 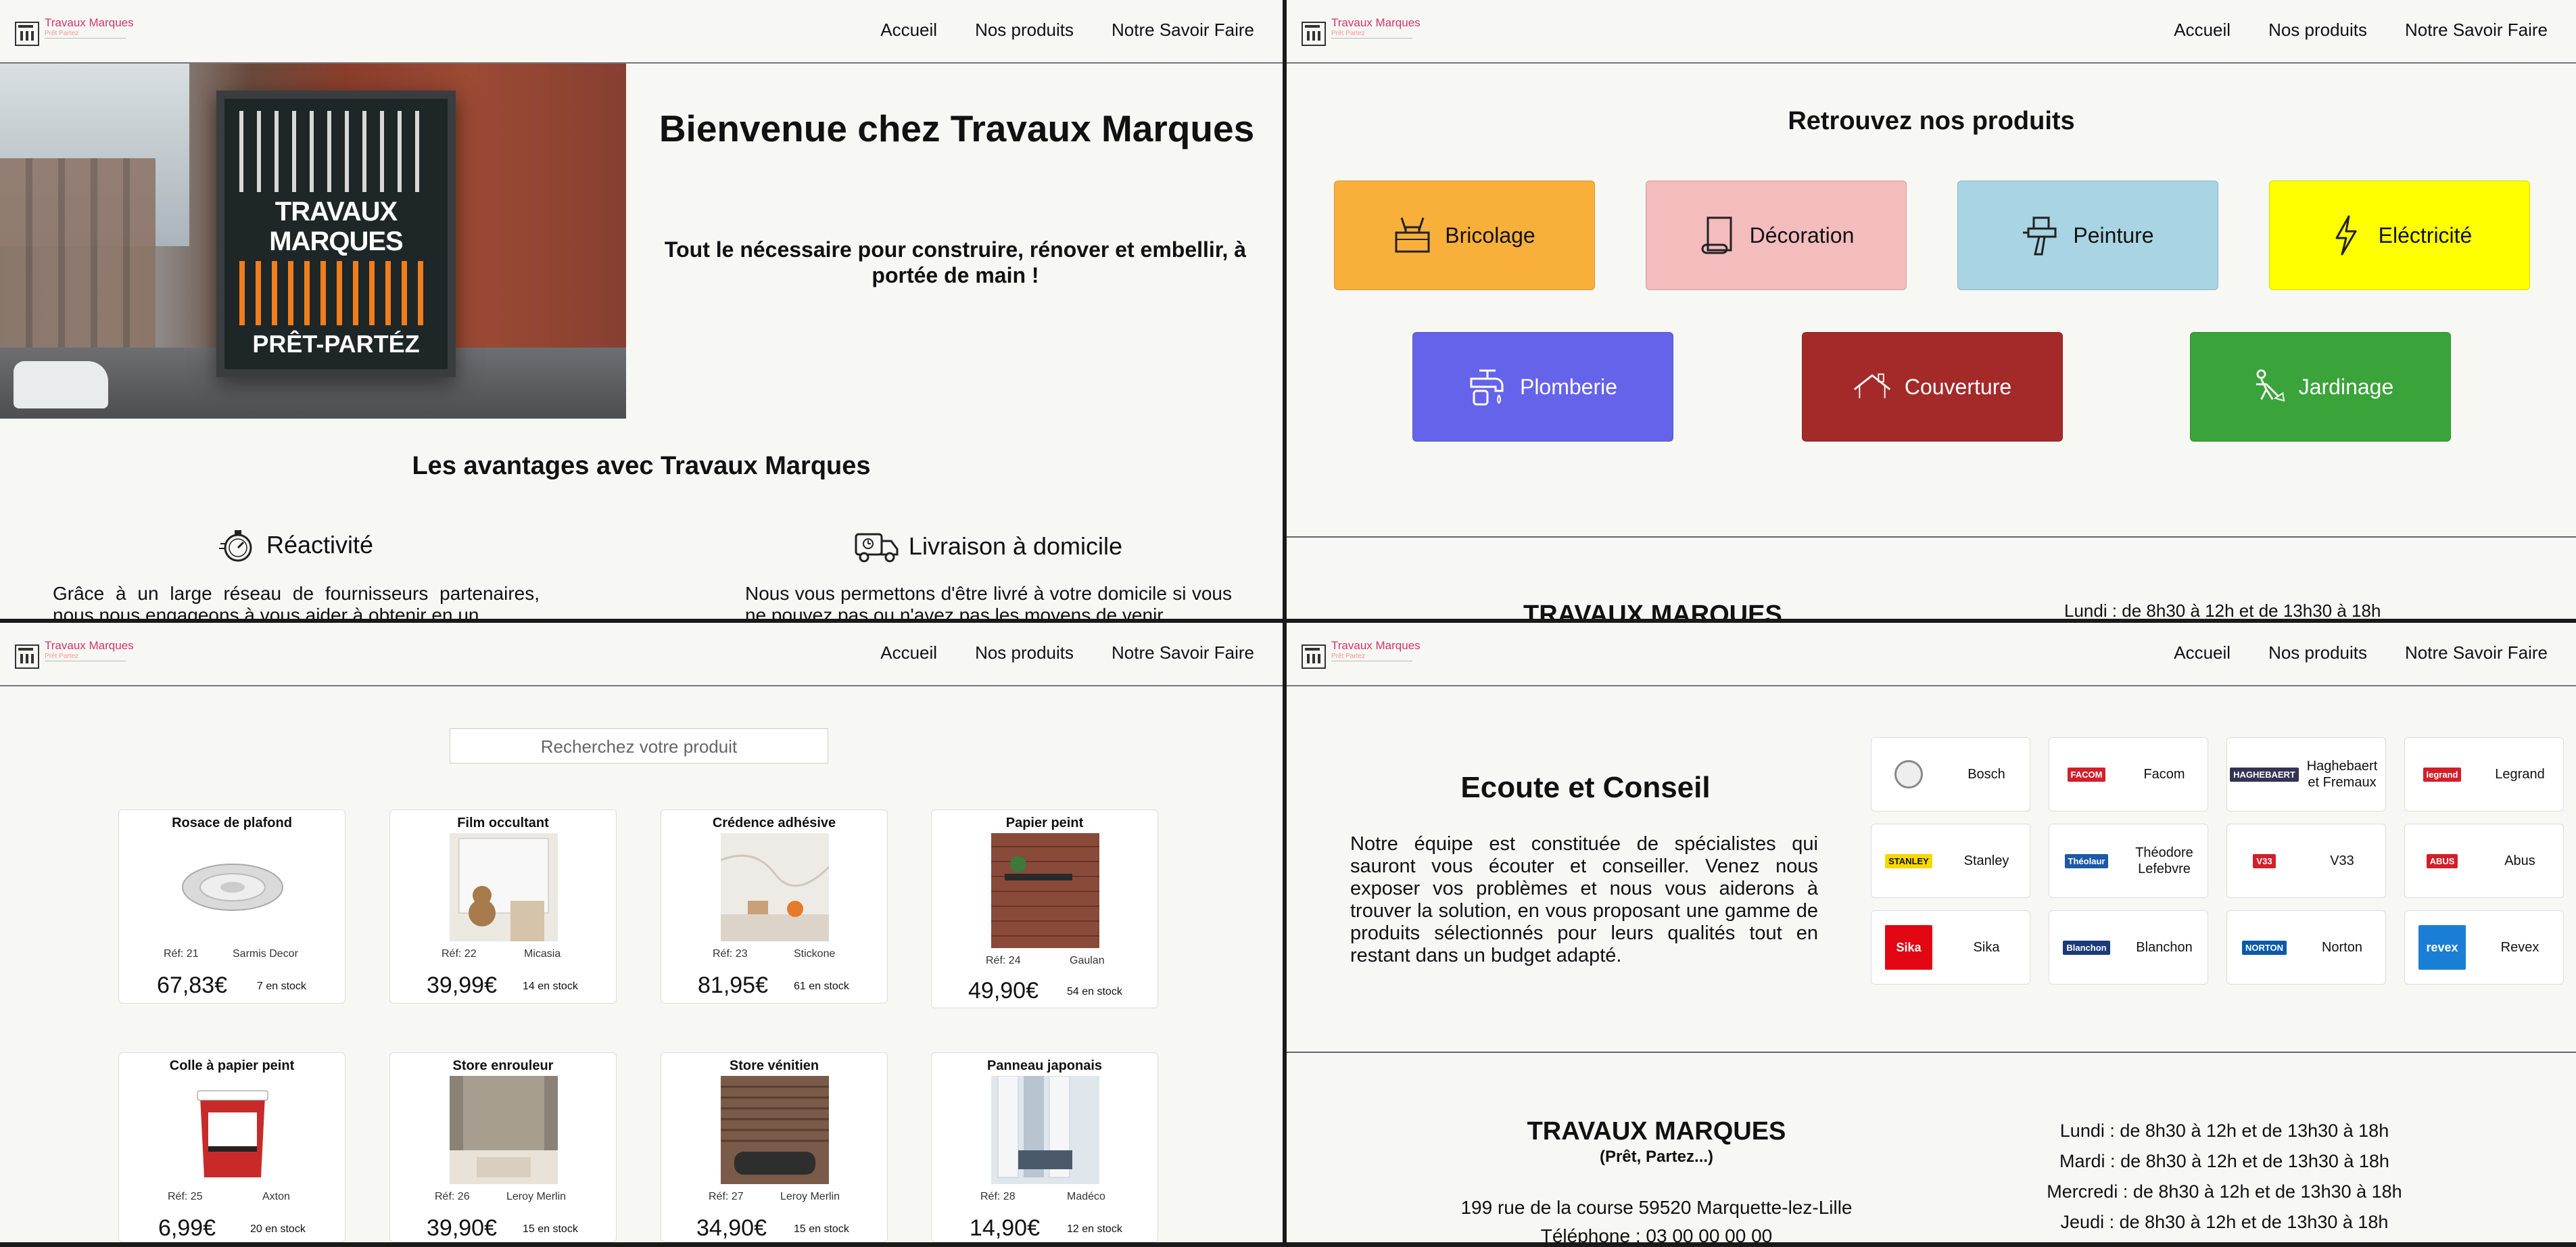 What do you see at coordinates (2484, 774) in the screenshot?
I see `brand-card: legrand Legrand` at bounding box center [2484, 774].